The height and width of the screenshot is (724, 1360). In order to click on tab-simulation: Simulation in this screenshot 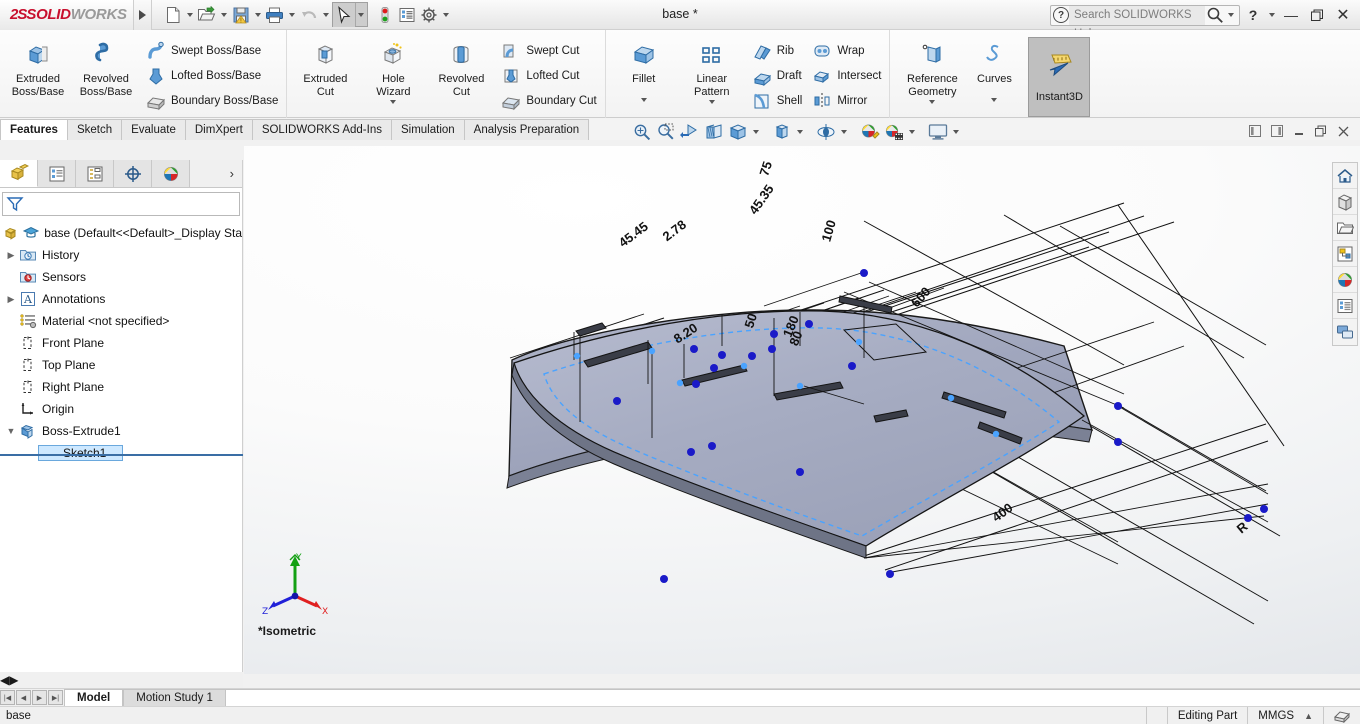, I will do `click(427, 129)`.